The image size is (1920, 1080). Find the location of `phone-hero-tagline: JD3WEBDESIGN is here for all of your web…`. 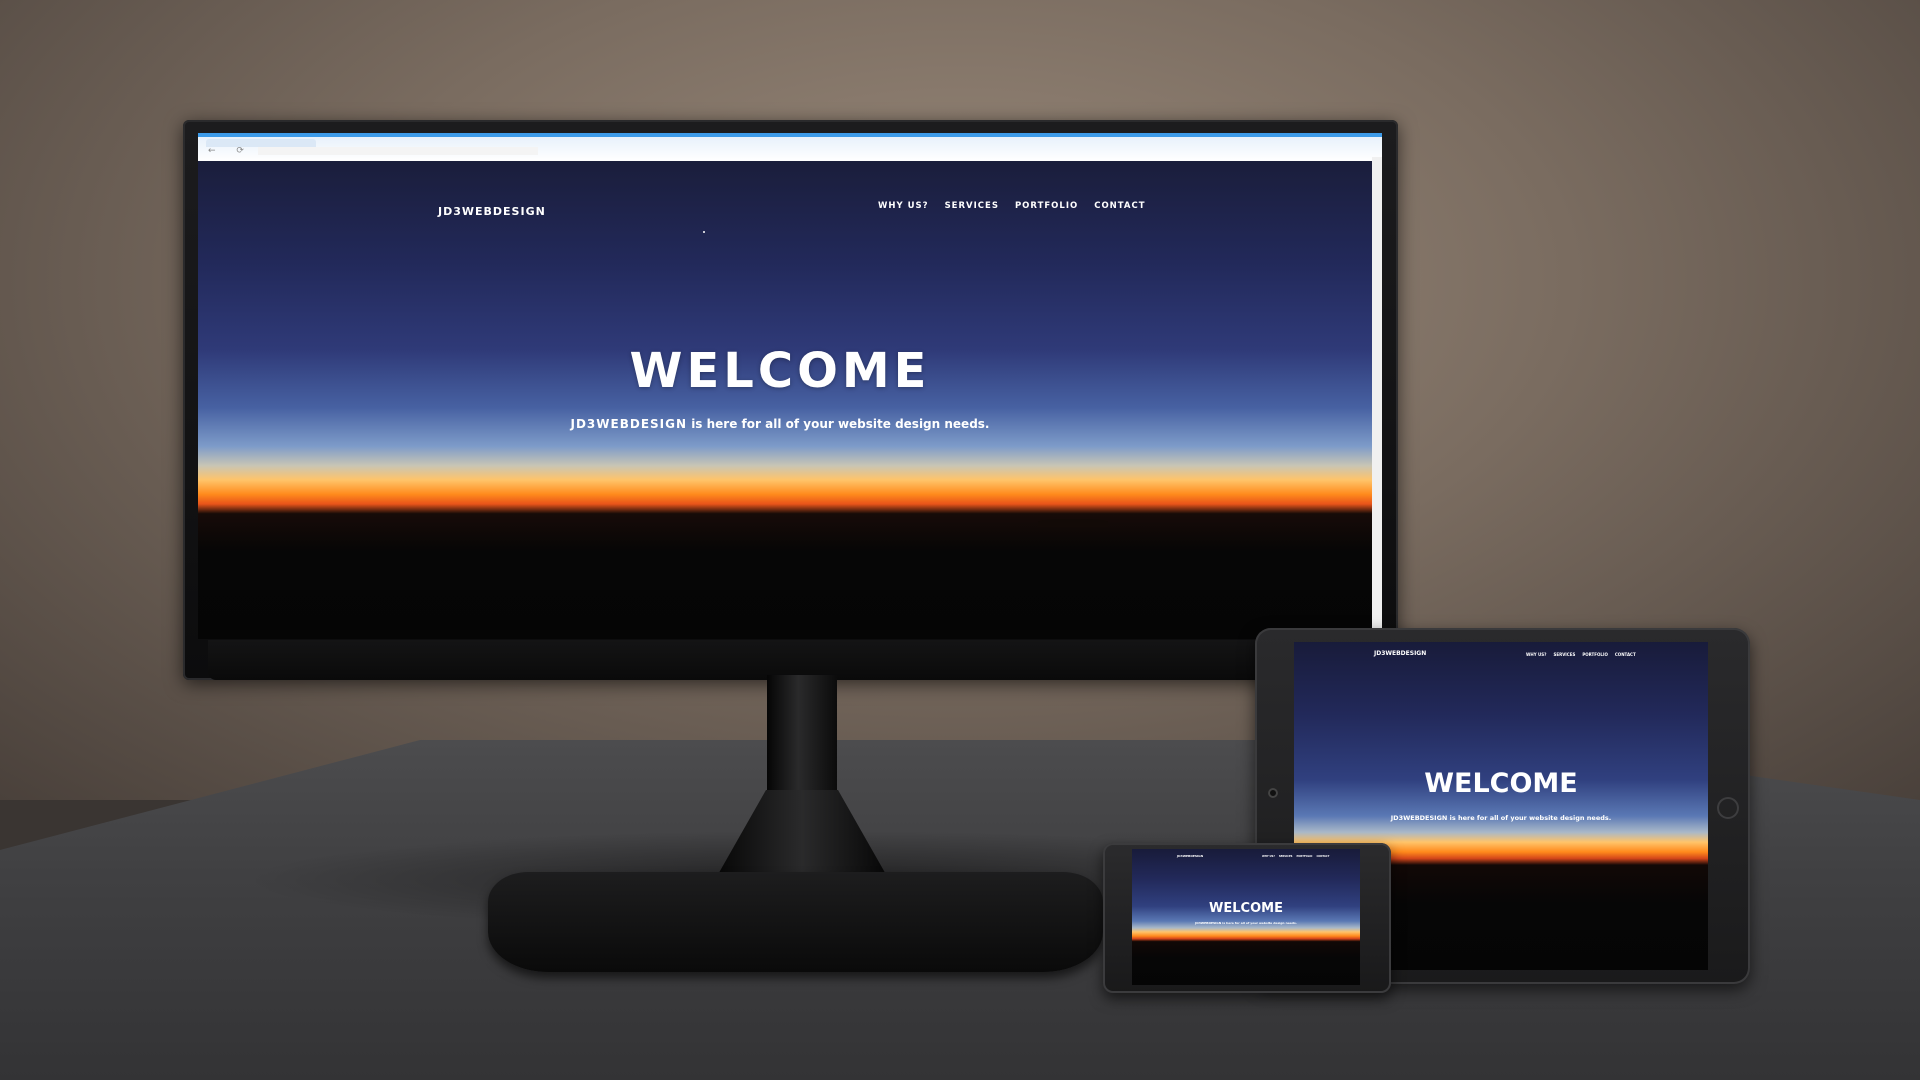

phone-hero-tagline: JD3WEBDESIGN is here for all of your web… is located at coordinates (1246, 923).